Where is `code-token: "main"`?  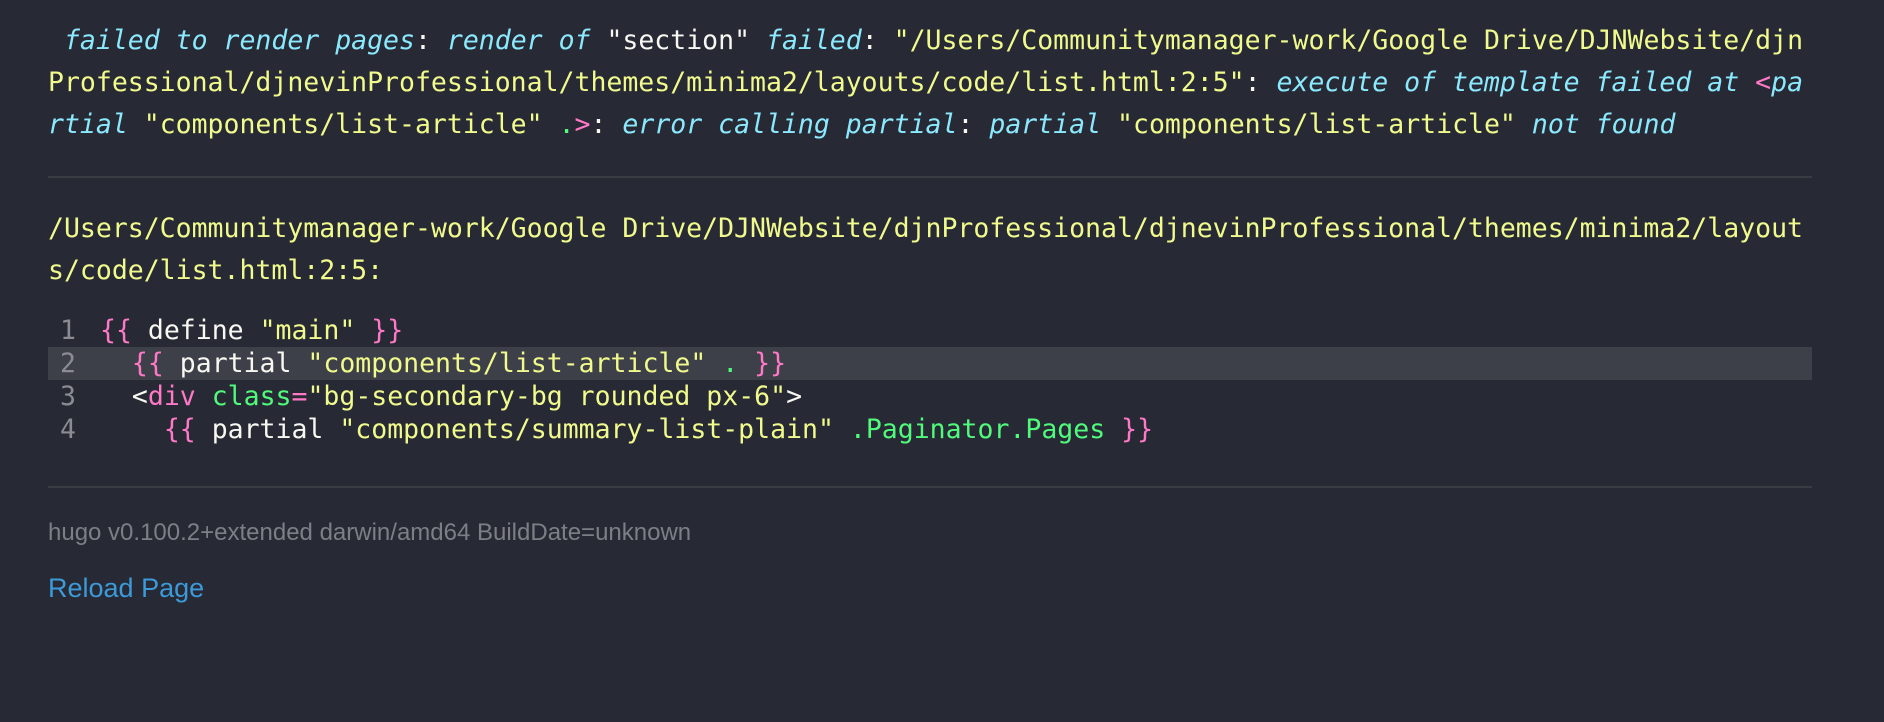
code-token: "main" is located at coordinates (315, 330).